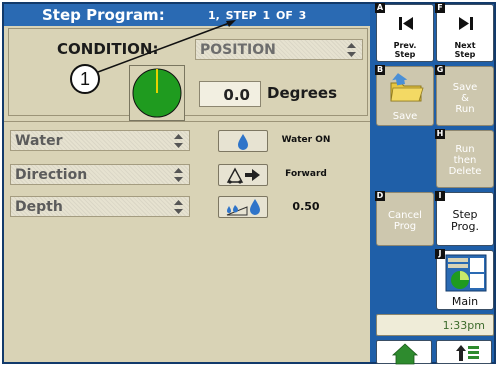 This screenshot has height=370, width=498. What do you see at coordinates (39, 141) in the screenshot?
I see `water-label: Water` at bounding box center [39, 141].